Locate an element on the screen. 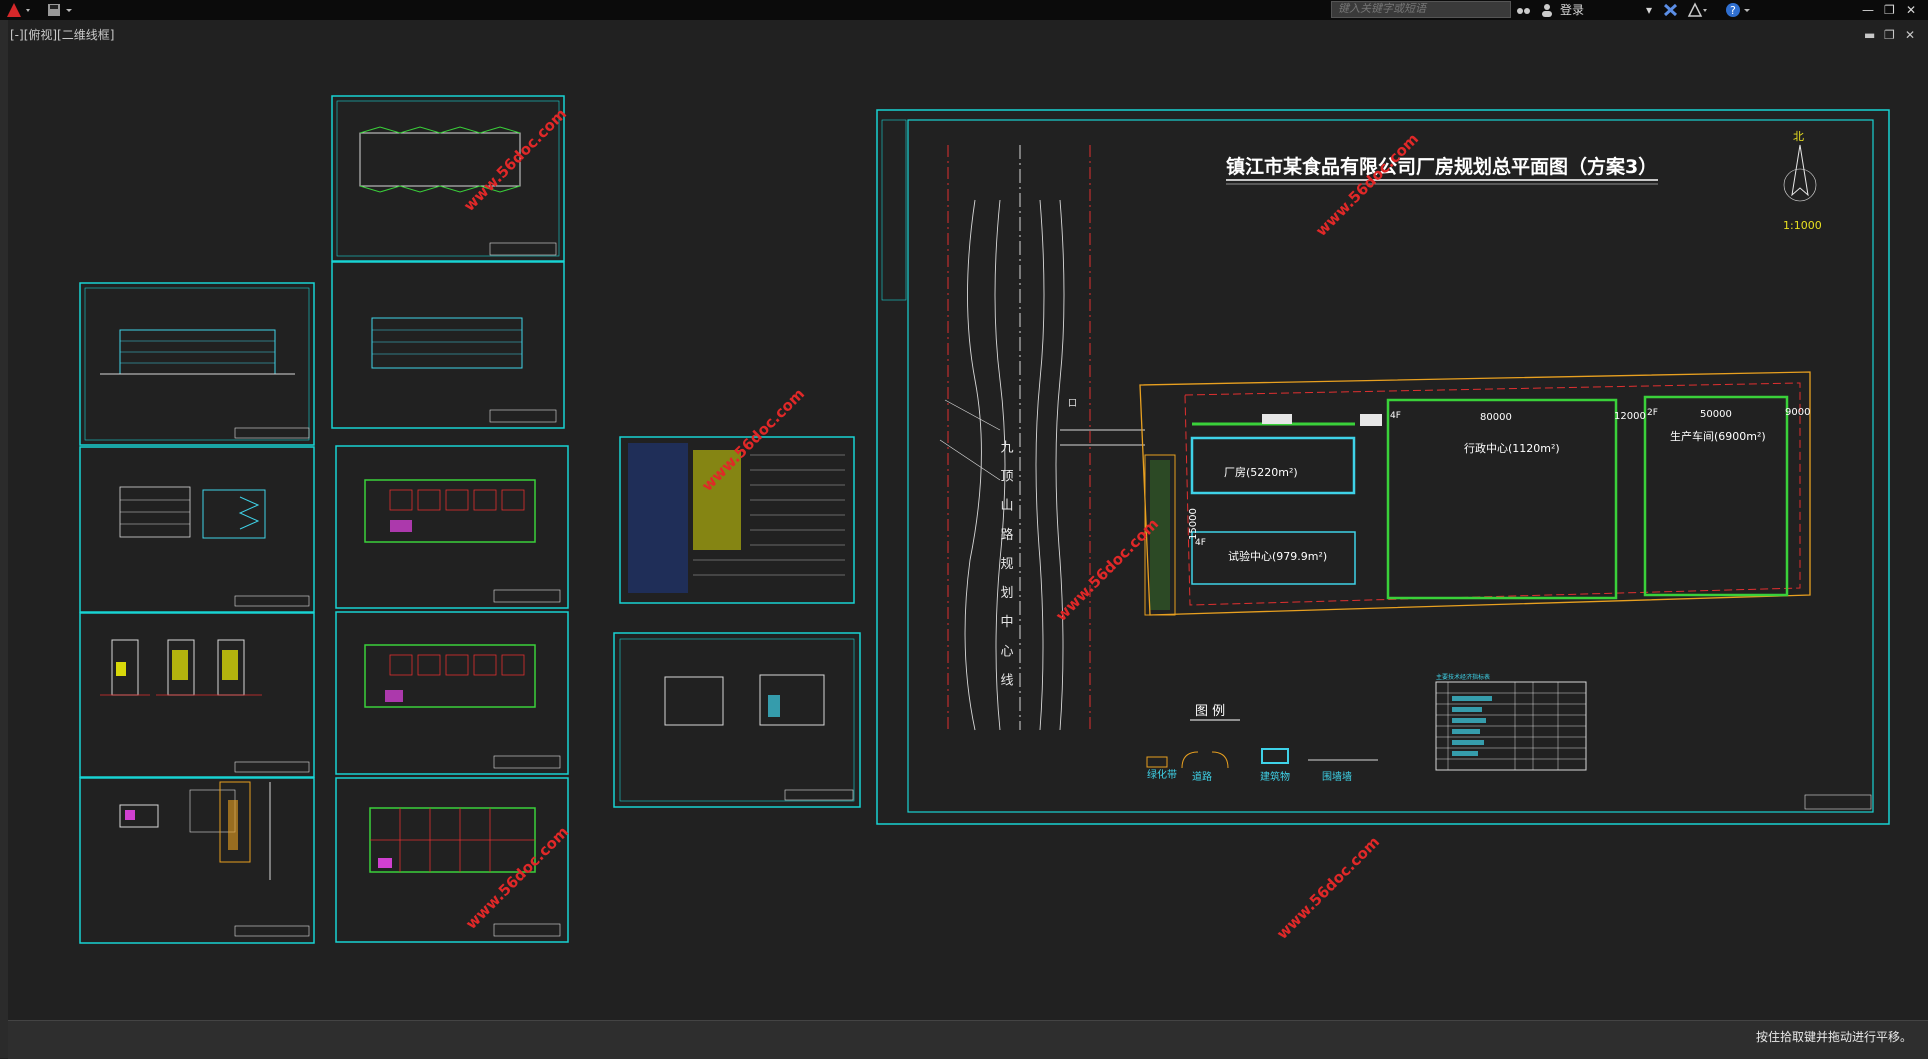 The height and width of the screenshot is (1059, 1928). title-bar: 登录 ▾ ? — ❐ ✕ is located at coordinates (964, 10).